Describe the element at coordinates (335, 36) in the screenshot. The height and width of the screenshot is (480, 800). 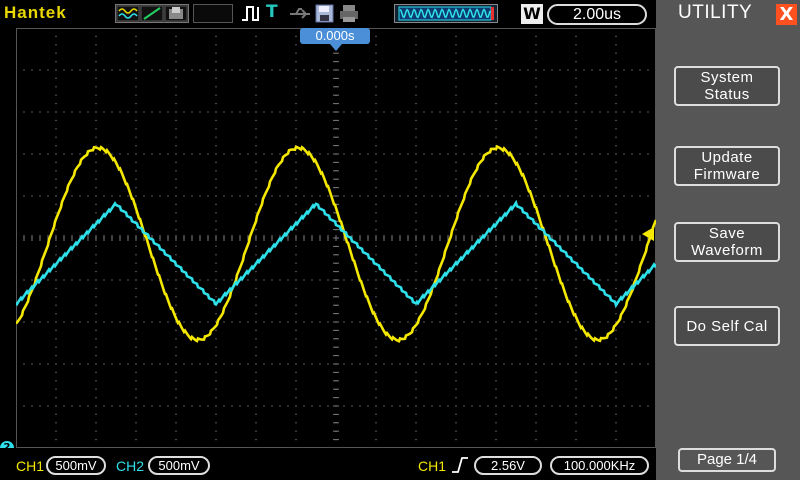
I see `trigger-position-marker: 0.000s` at that location.